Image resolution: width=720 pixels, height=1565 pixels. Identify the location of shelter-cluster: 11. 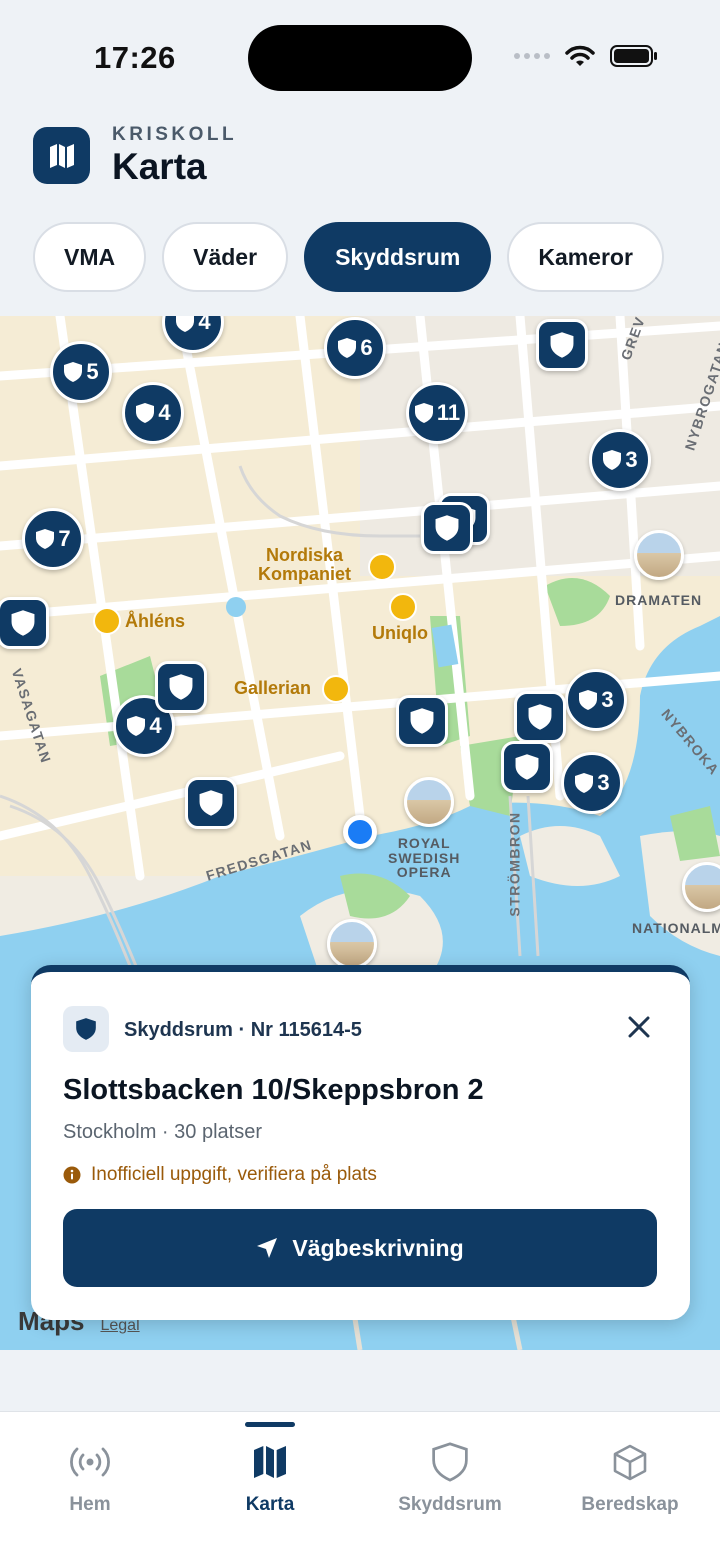
(437, 413).